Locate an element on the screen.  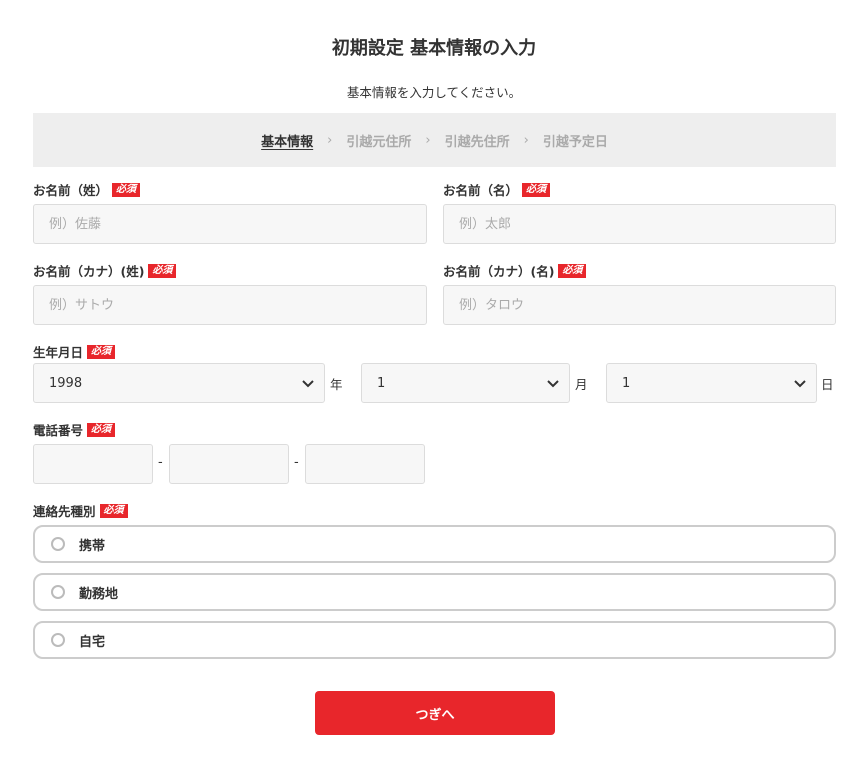
phone-part2-input is located at coordinates (229, 464).